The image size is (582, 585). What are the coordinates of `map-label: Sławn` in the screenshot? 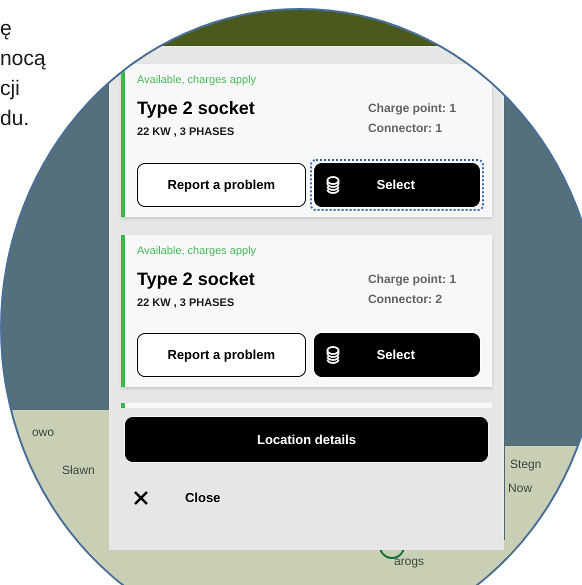 It's located at (78, 470).